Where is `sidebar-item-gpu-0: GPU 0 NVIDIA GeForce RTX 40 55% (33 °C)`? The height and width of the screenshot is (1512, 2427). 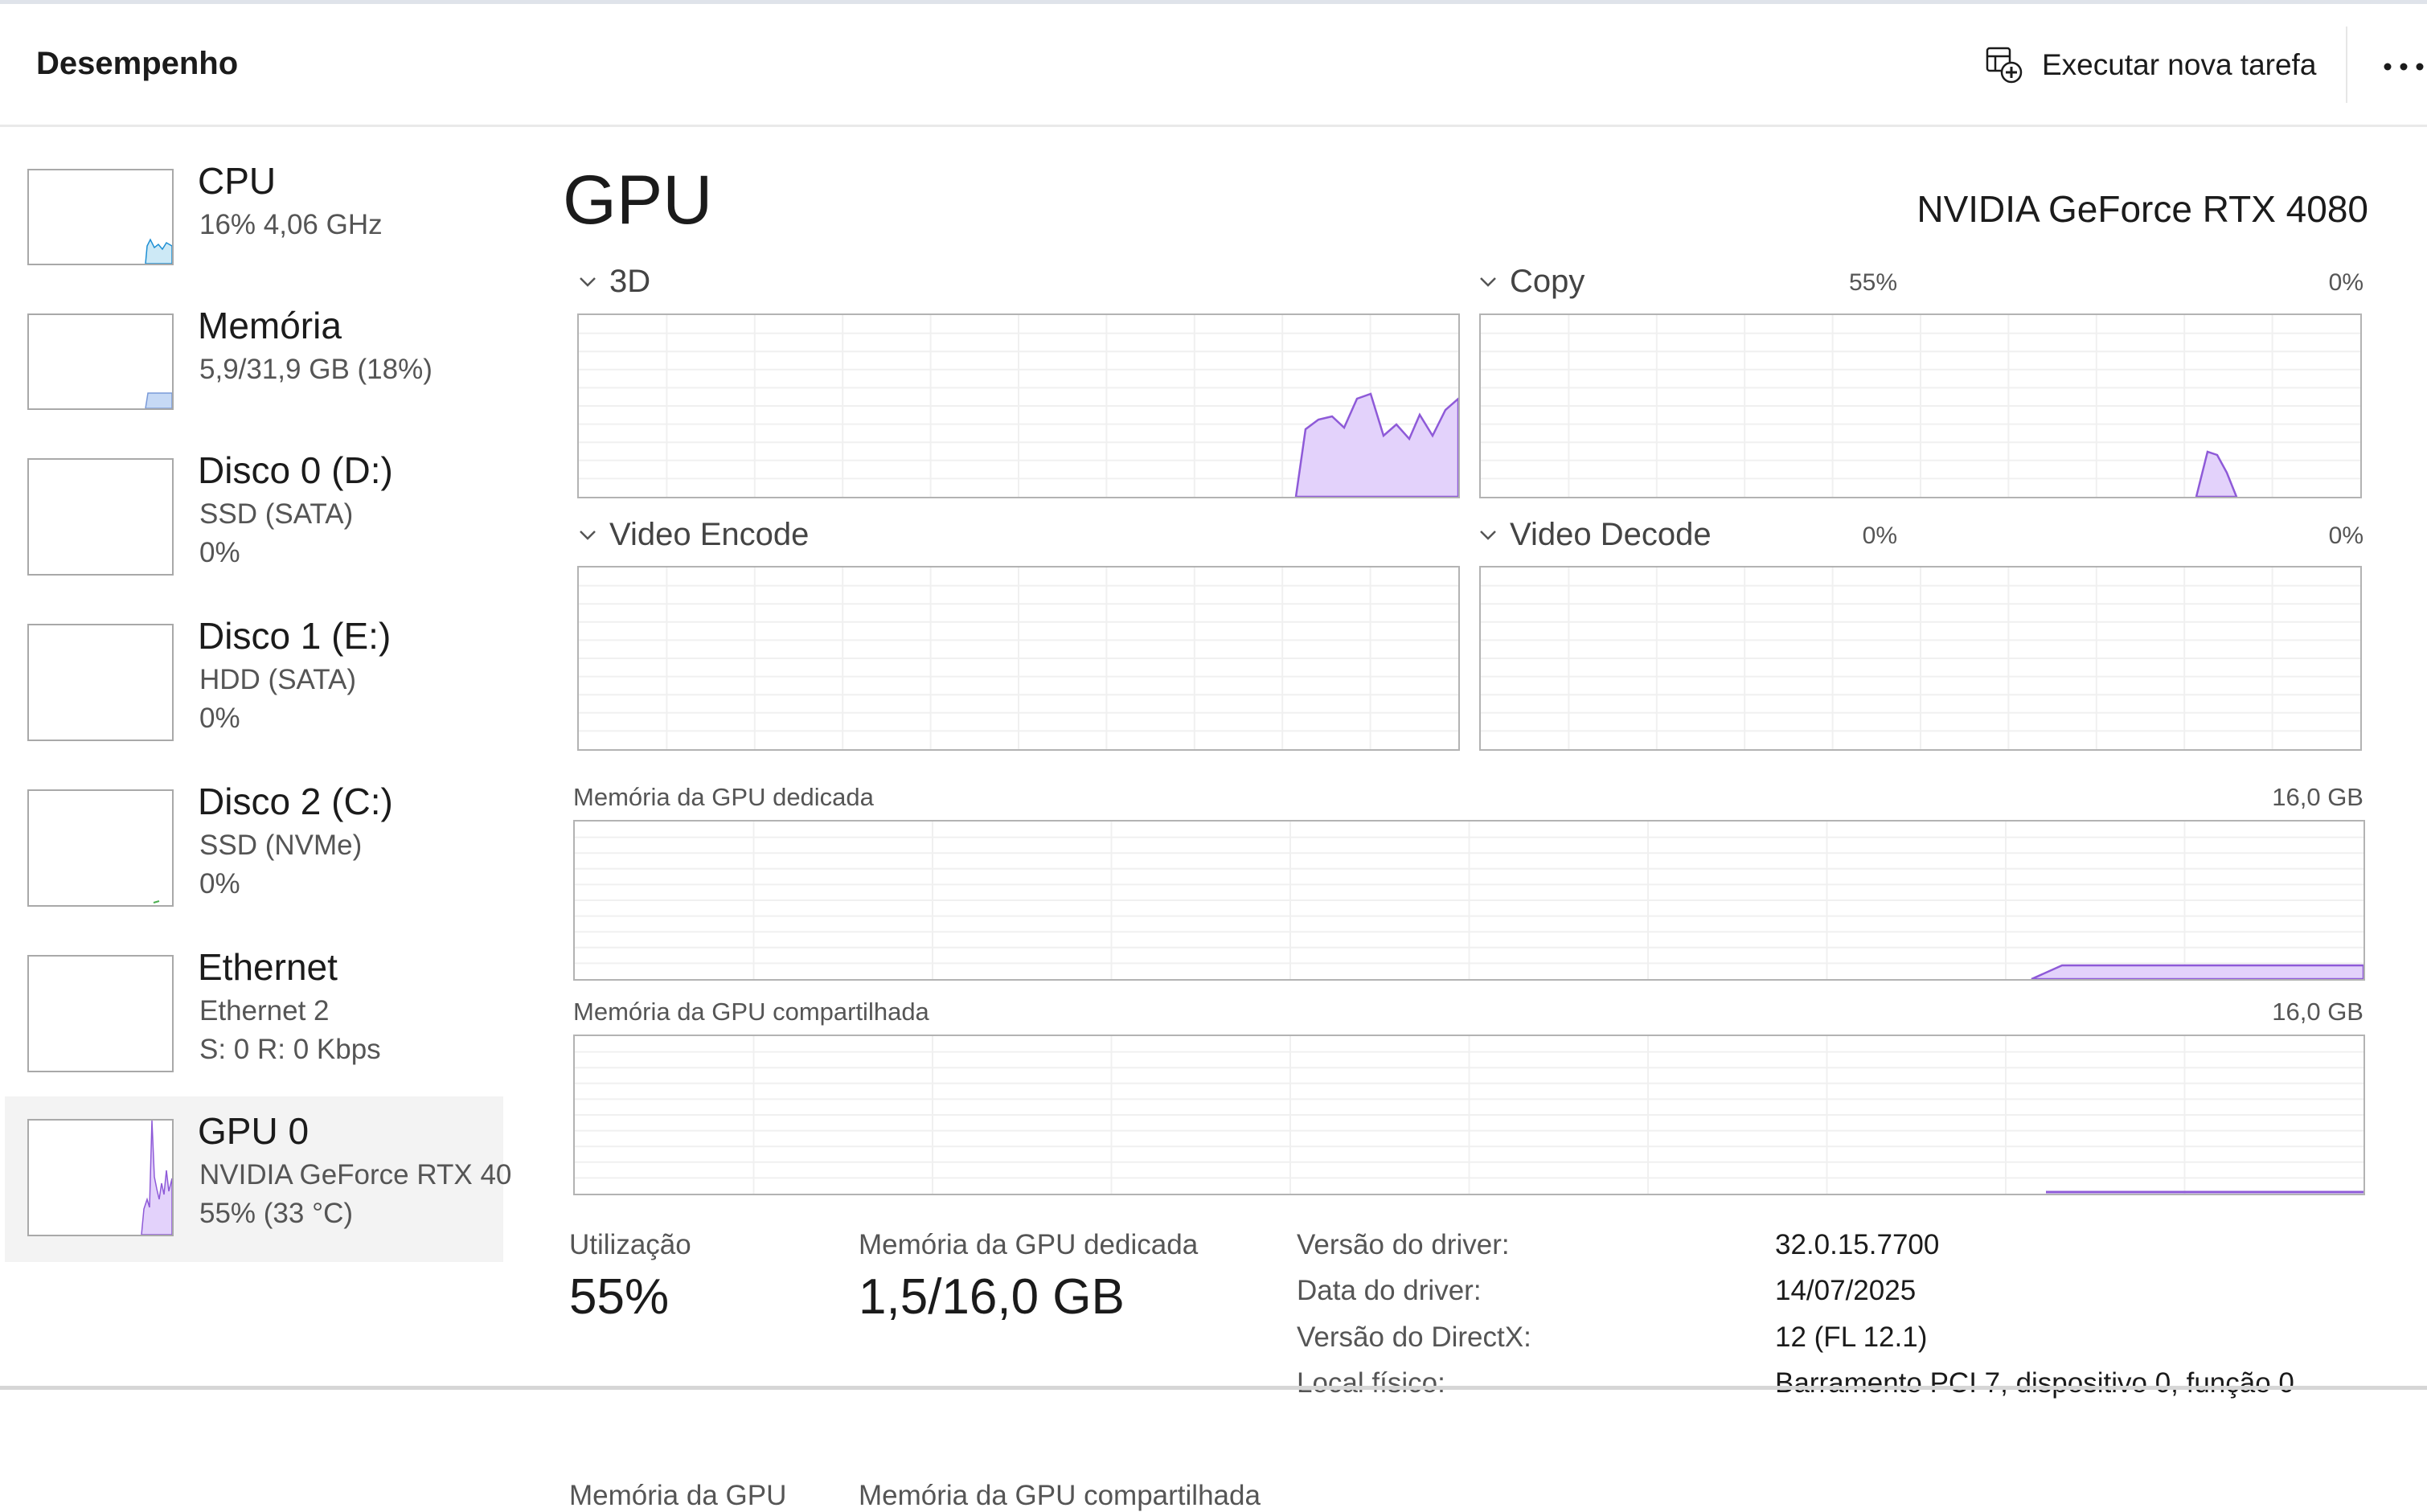 sidebar-item-gpu-0: GPU 0 NVIDIA GeForce RTX 40 55% (33 °C) is located at coordinates (258, 1179).